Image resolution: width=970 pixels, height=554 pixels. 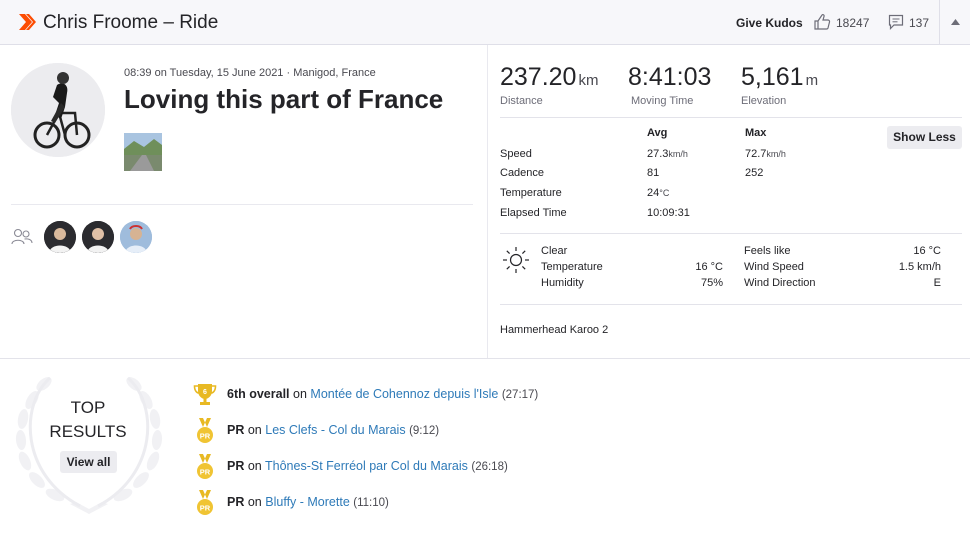 What do you see at coordinates (554, 251) in the screenshot?
I see `weather-condition: Clear` at bounding box center [554, 251].